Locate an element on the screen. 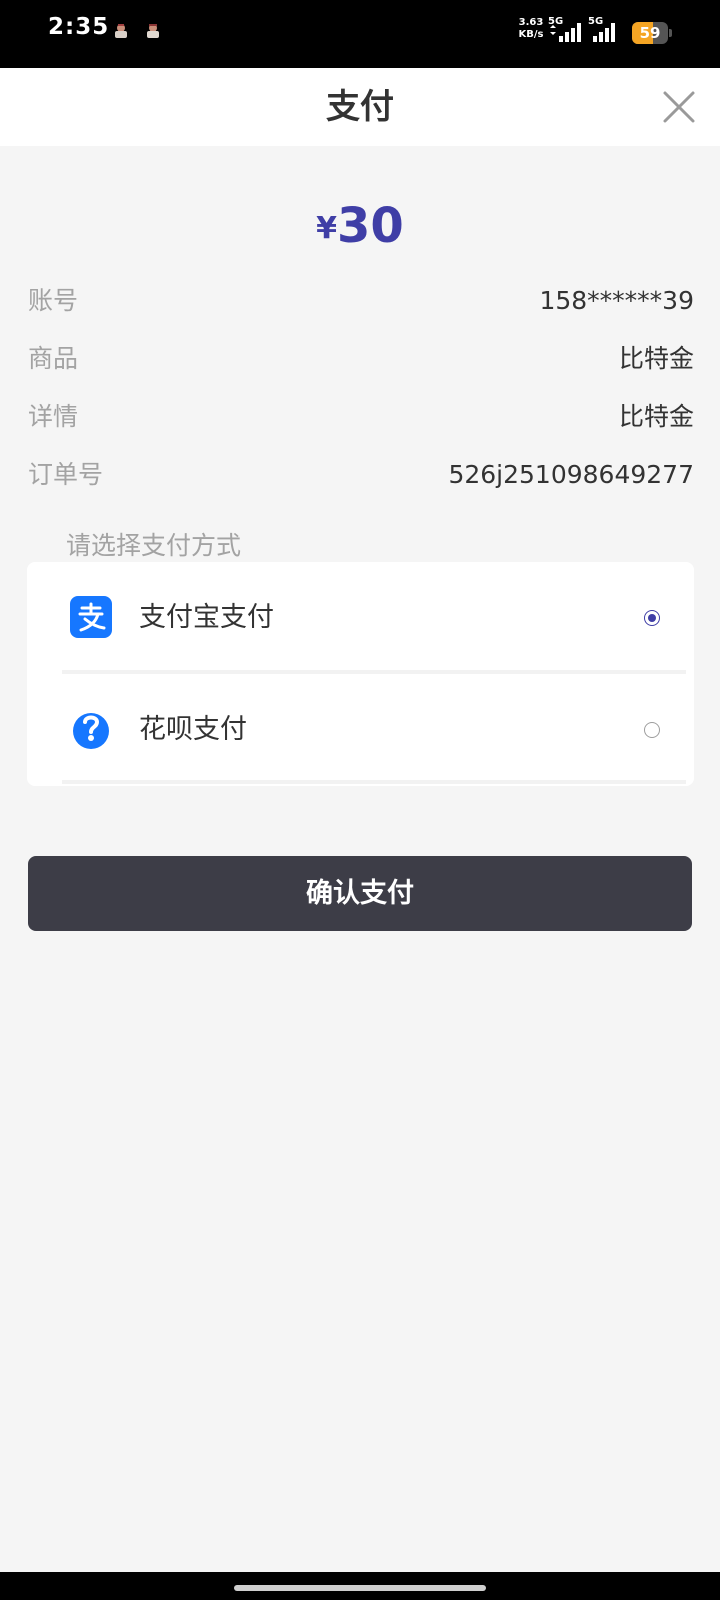 This screenshot has width=720, height=1600. info-label: 订单号 is located at coordinates (66, 474).